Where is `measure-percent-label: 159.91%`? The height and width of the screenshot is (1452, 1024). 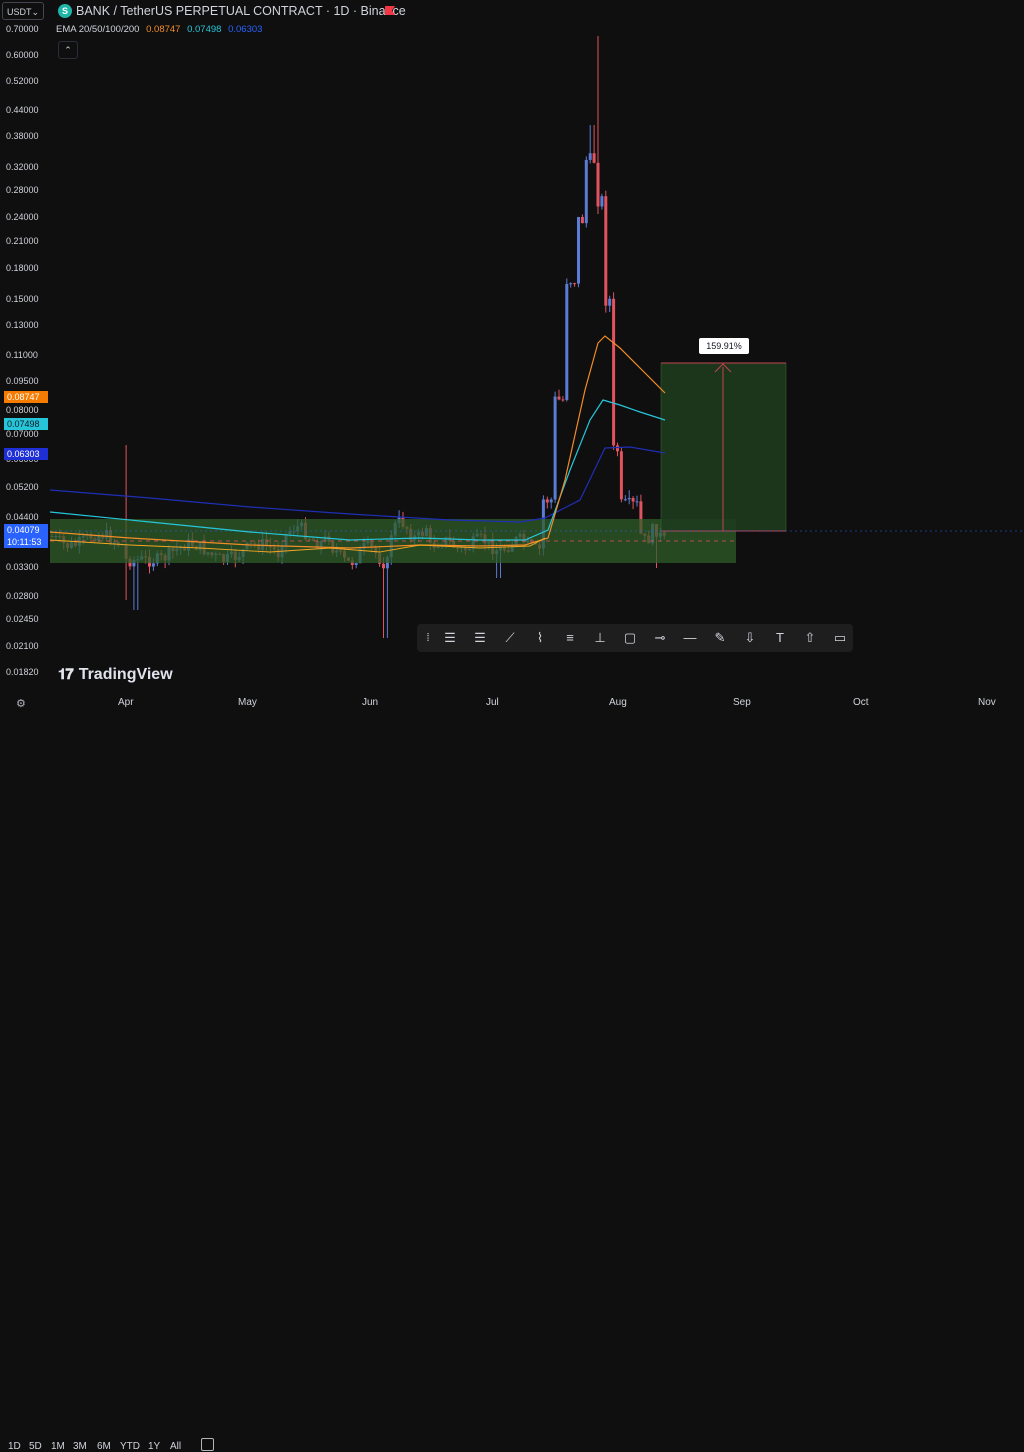
measure-percent-label: 159.91% is located at coordinates (724, 346).